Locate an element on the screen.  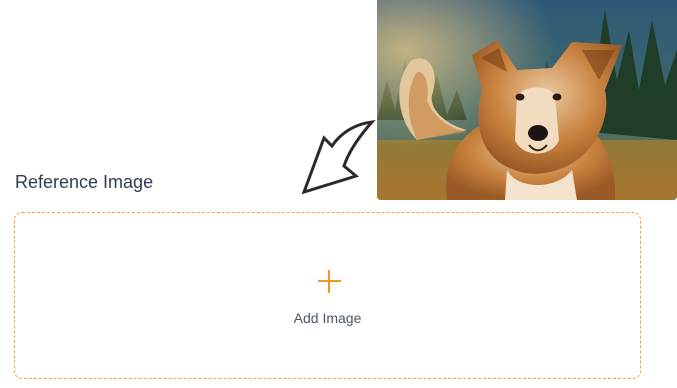
add-image-label: Add Image is located at coordinates (327, 318).